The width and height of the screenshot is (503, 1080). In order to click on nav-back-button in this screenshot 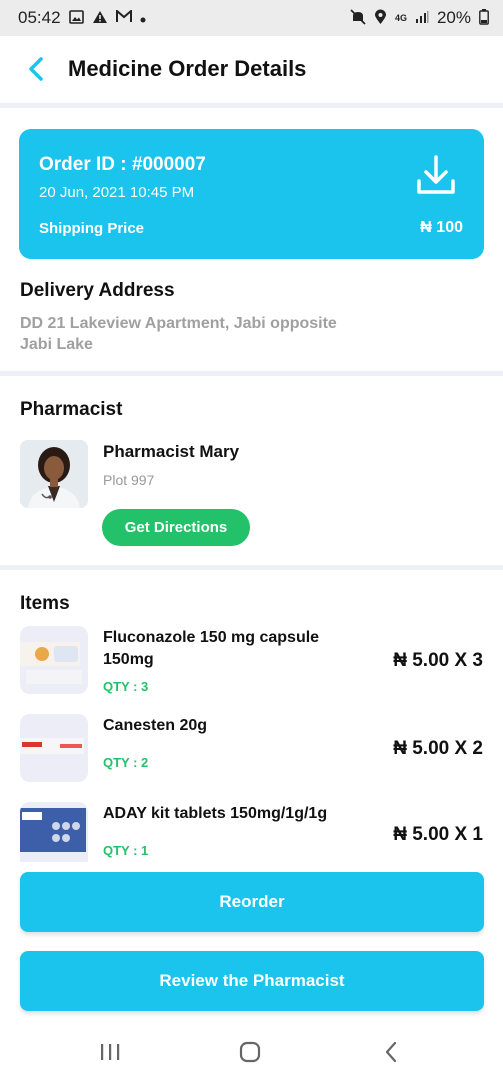, I will do `click(391, 1052)`.